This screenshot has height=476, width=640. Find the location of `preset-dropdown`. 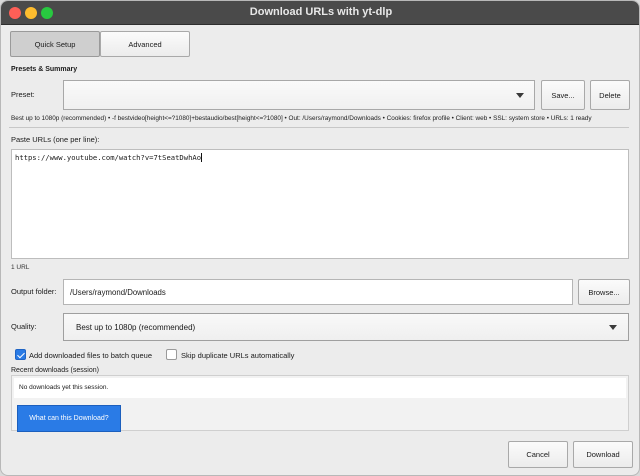

preset-dropdown is located at coordinates (299, 95).